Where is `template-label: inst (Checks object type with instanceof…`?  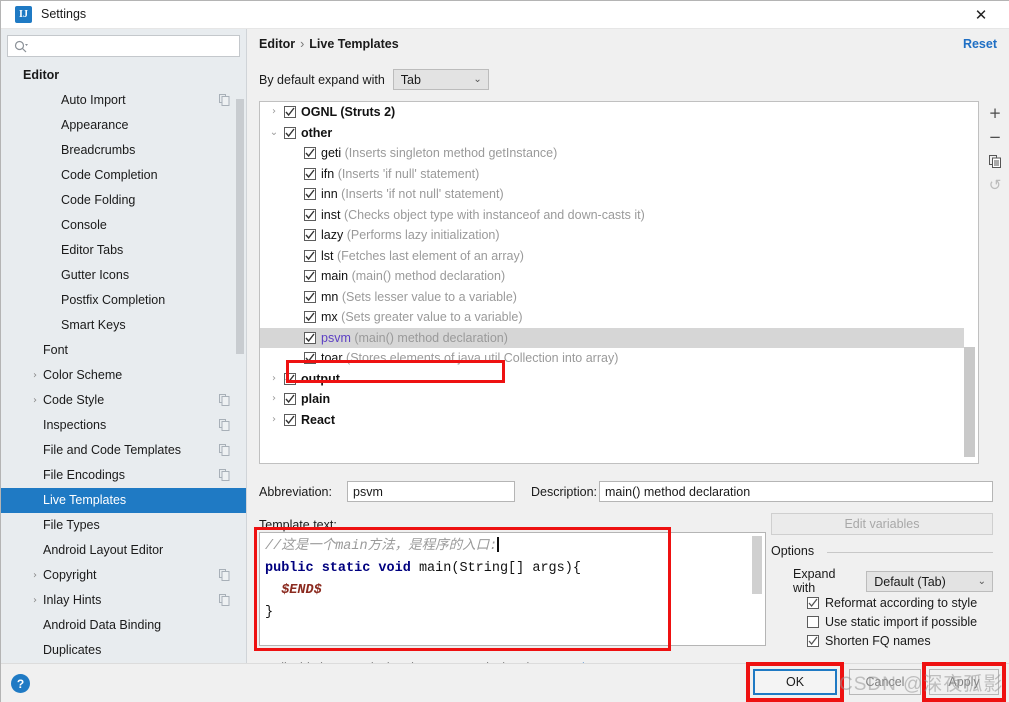
template-label: inst (Checks object type with instanceof… is located at coordinates (483, 215).